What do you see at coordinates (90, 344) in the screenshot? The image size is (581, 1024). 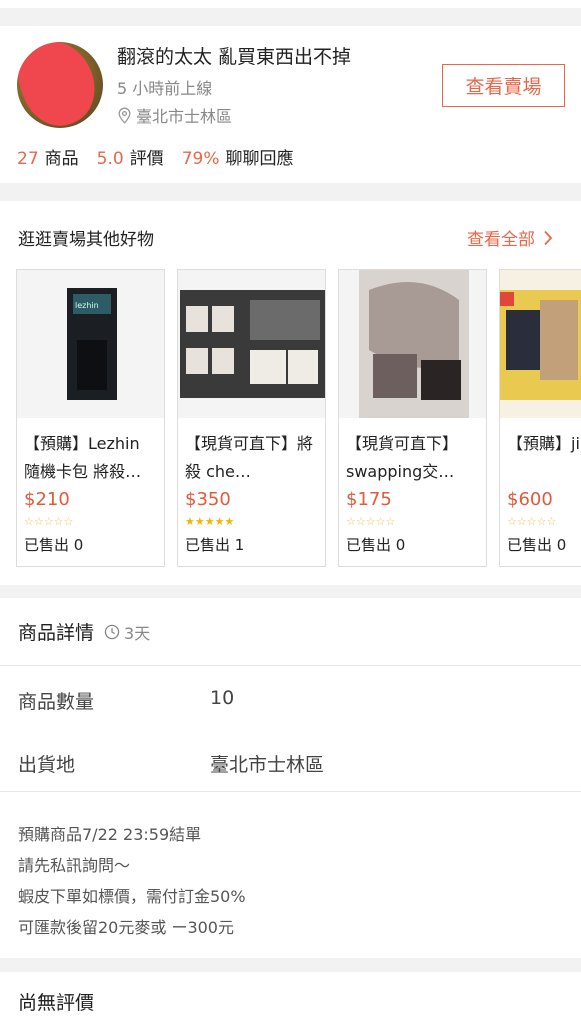 I see `product-image: lezhin` at bounding box center [90, 344].